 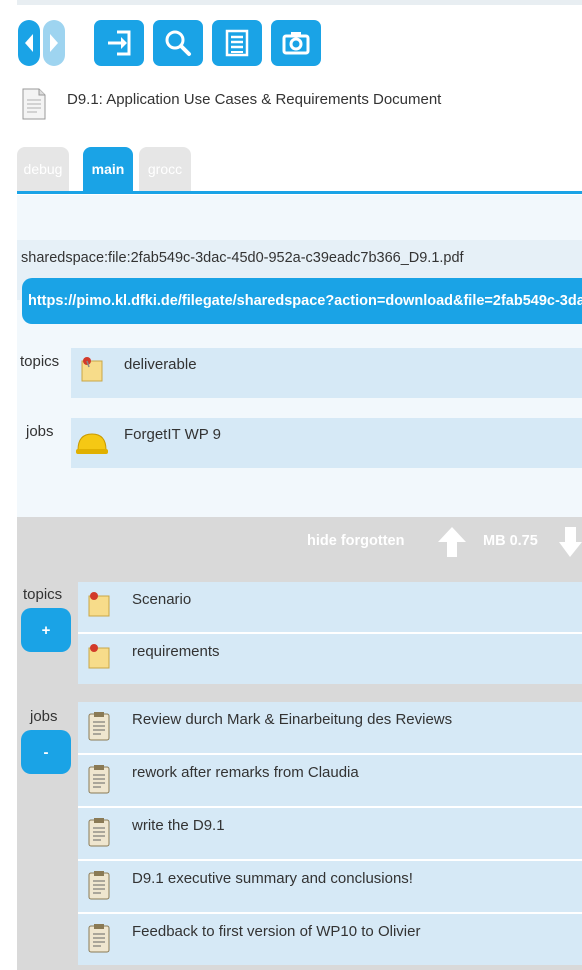 What do you see at coordinates (299, 2) in the screenshot?
I see `top-scroll-edge` at bounding box center [299, 2].